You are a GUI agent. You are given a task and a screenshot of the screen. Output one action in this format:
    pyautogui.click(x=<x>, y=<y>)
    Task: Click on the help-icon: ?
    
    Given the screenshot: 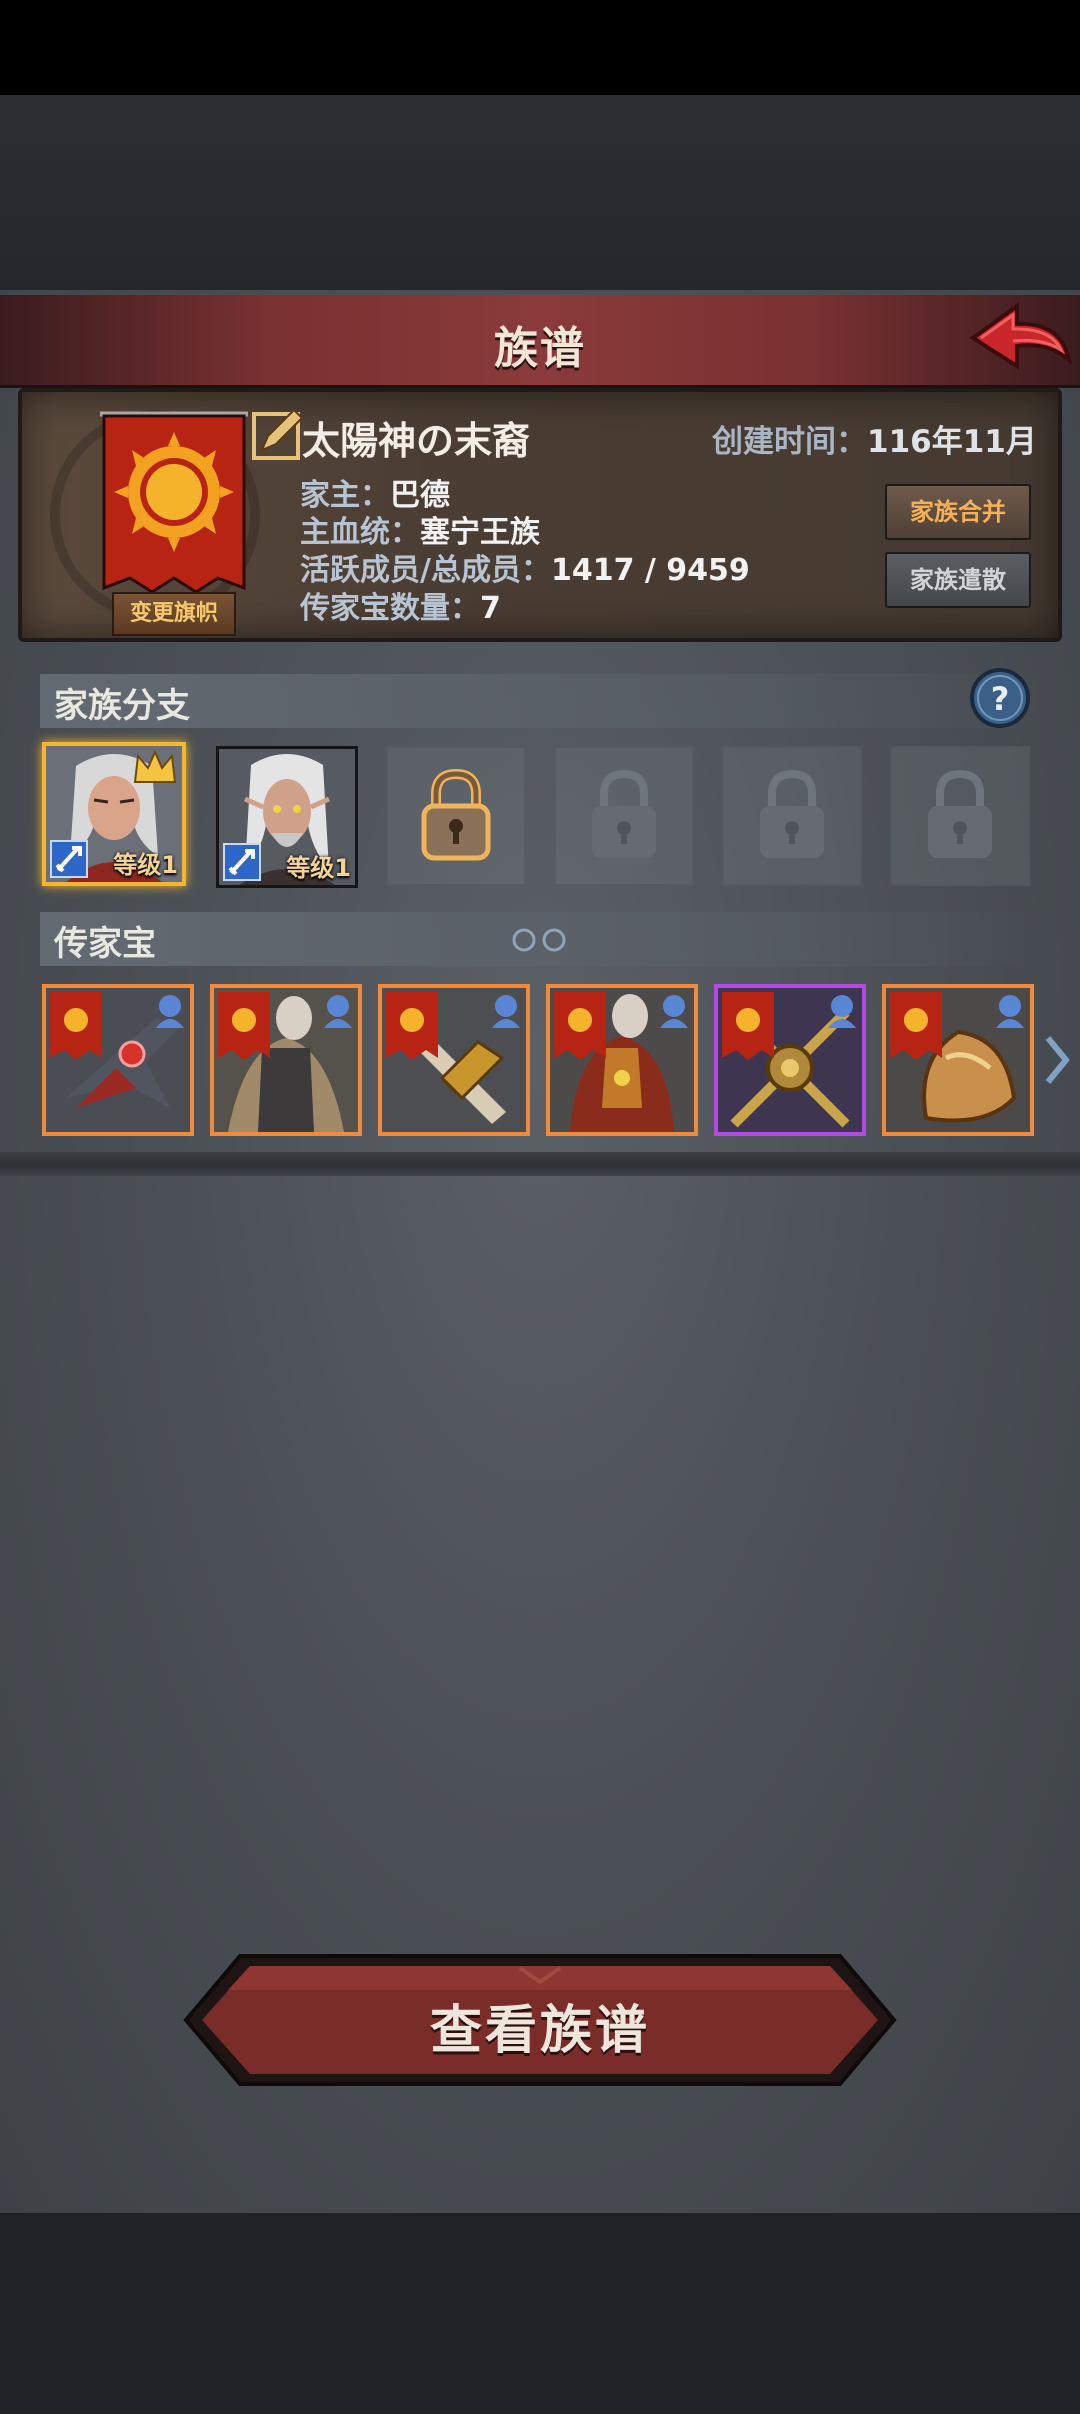 What is the action you would take?
    pyautogui.click(x=1000, y=698)
    